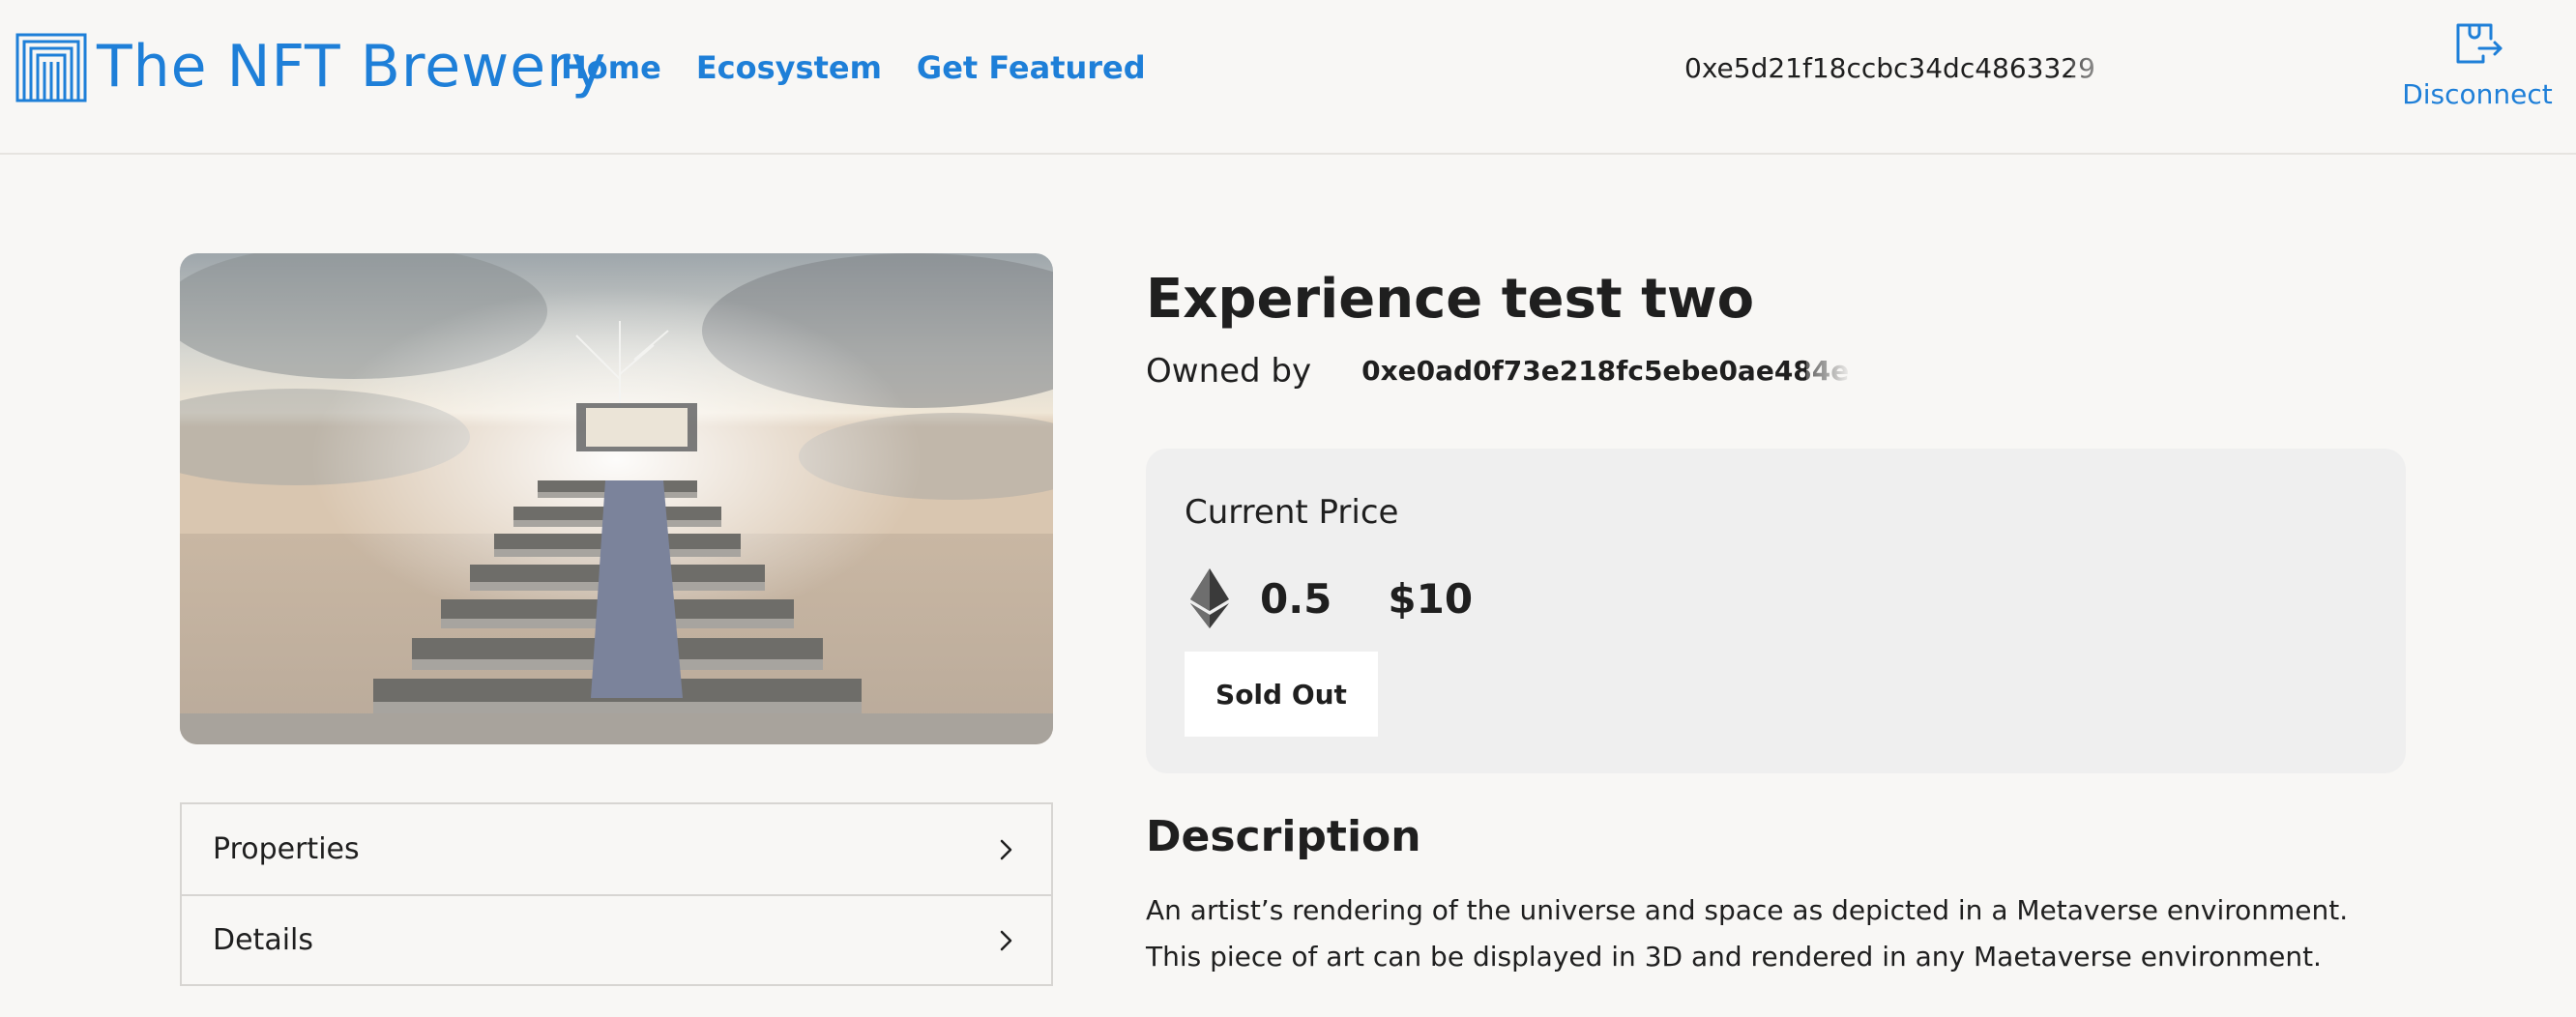  Describe the element at coordinates (51, 67) in the screenshot. I see `columns-logo-icon` at that location.